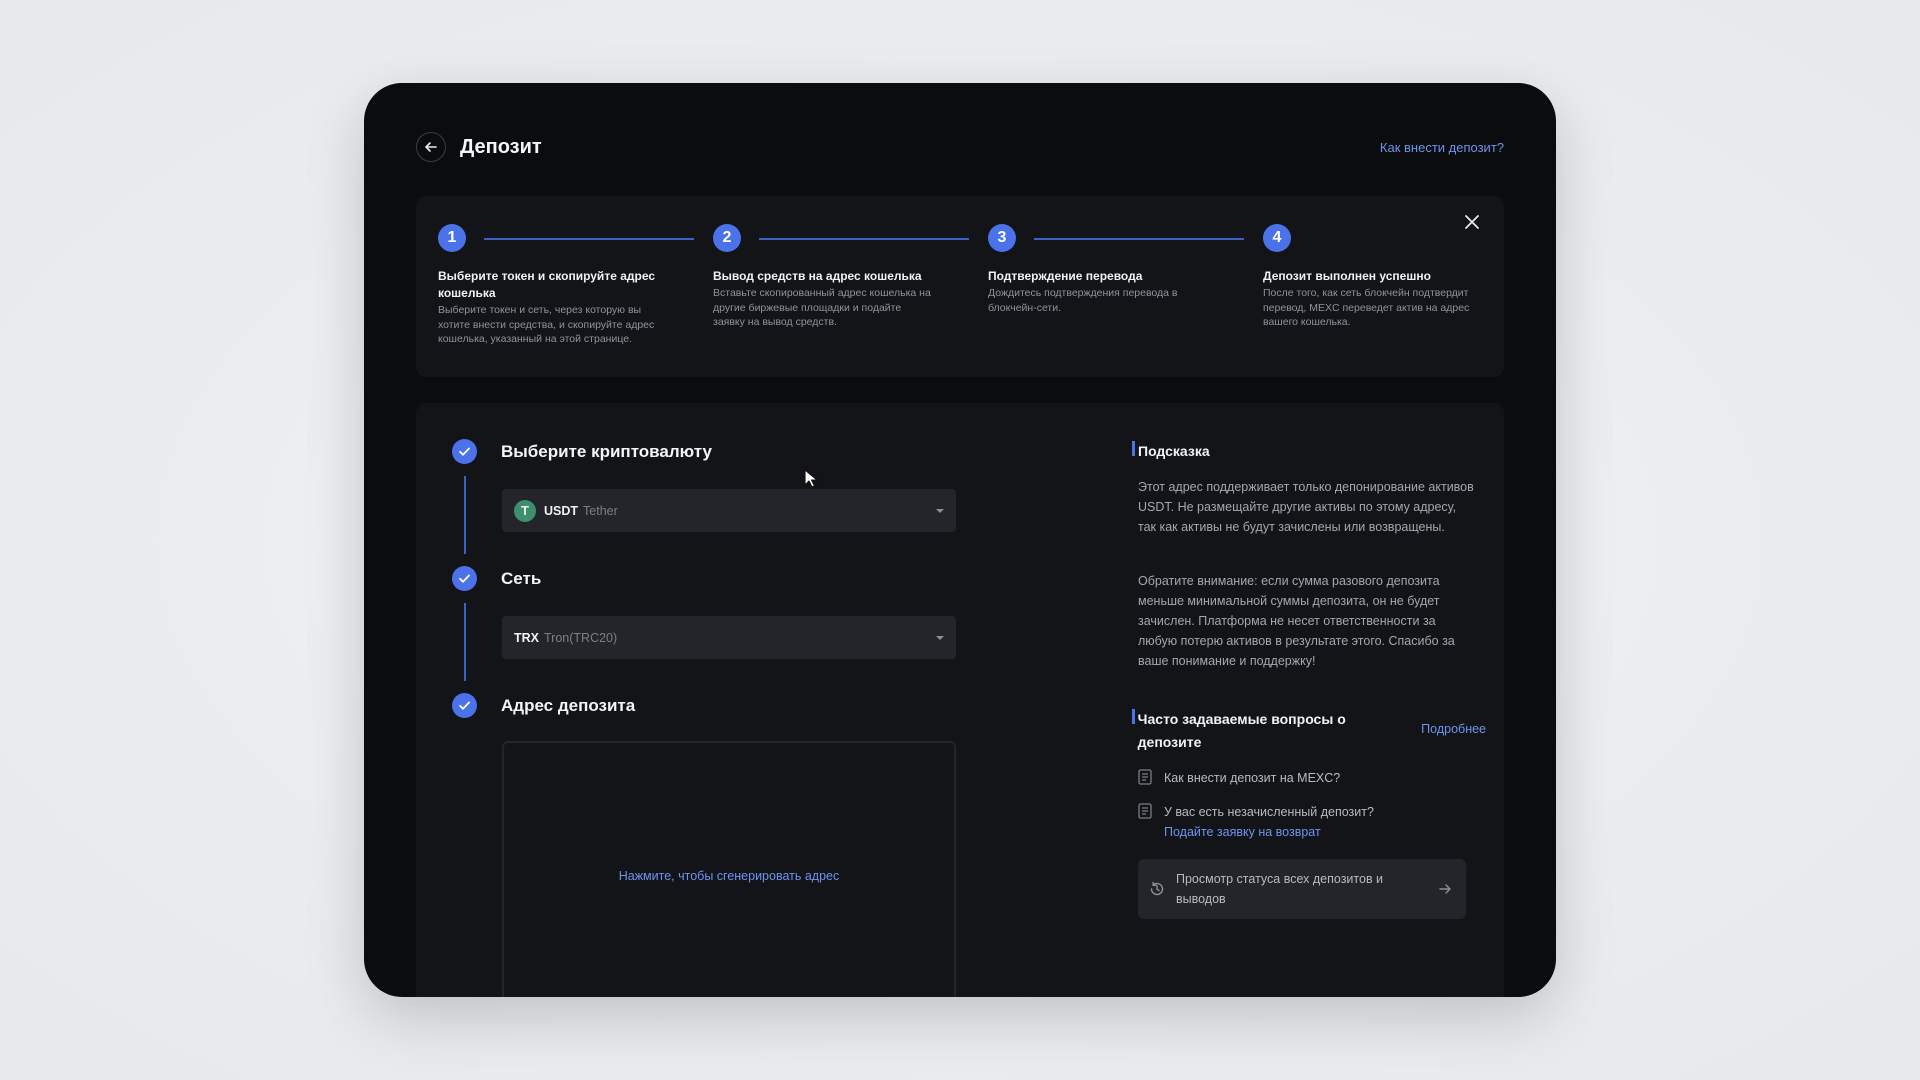  Describe the element at coordinates (1002, 238) in the screenshot. I see `step-number: 3` at that location.